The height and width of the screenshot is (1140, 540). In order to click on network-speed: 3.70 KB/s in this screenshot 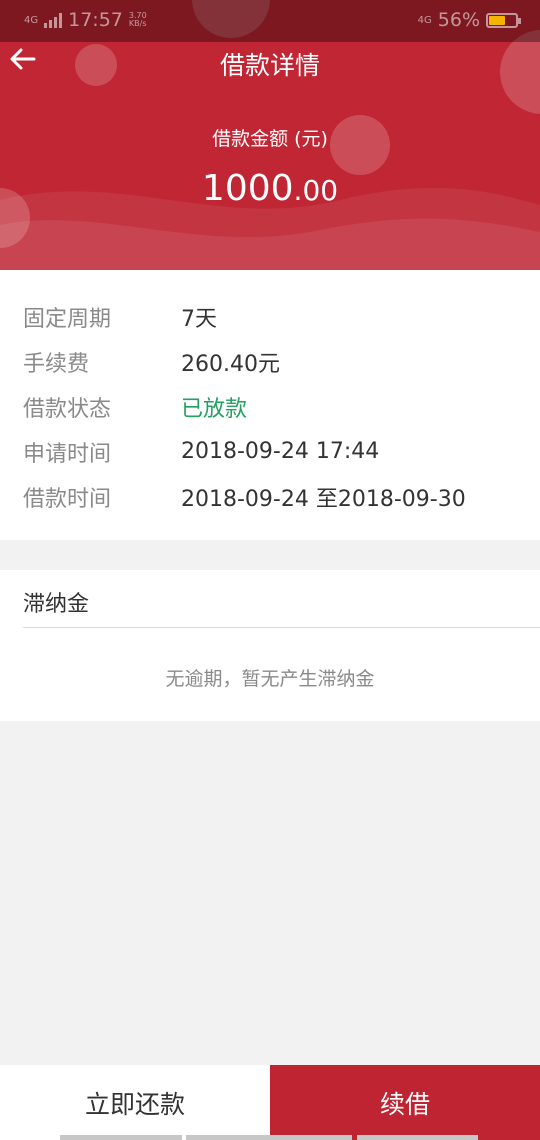, I will do `click(138, 20)`.